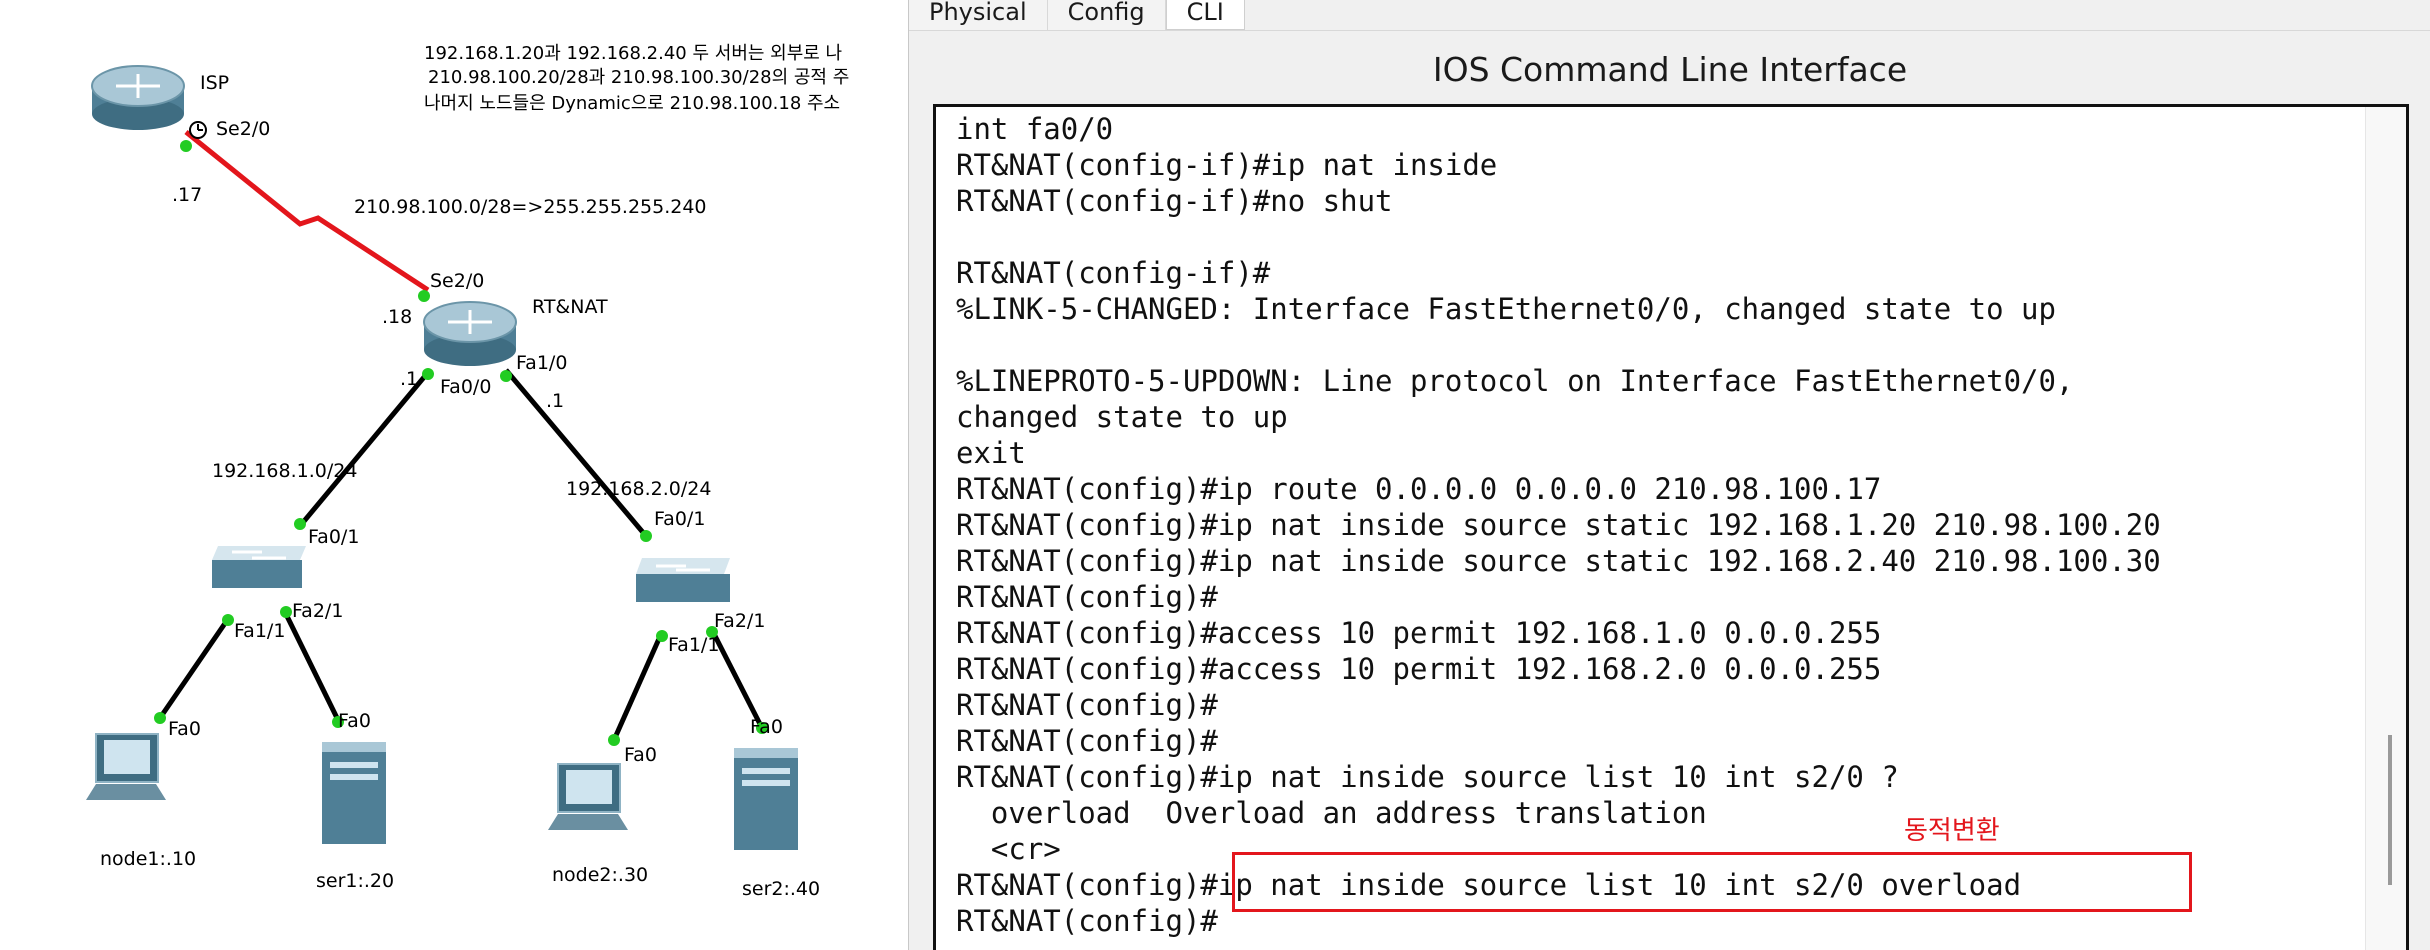  What do you see at coordinates (600, 875) in the screenshot?
I see `node2-label: node2:.30` at bounding box center [600, 875].